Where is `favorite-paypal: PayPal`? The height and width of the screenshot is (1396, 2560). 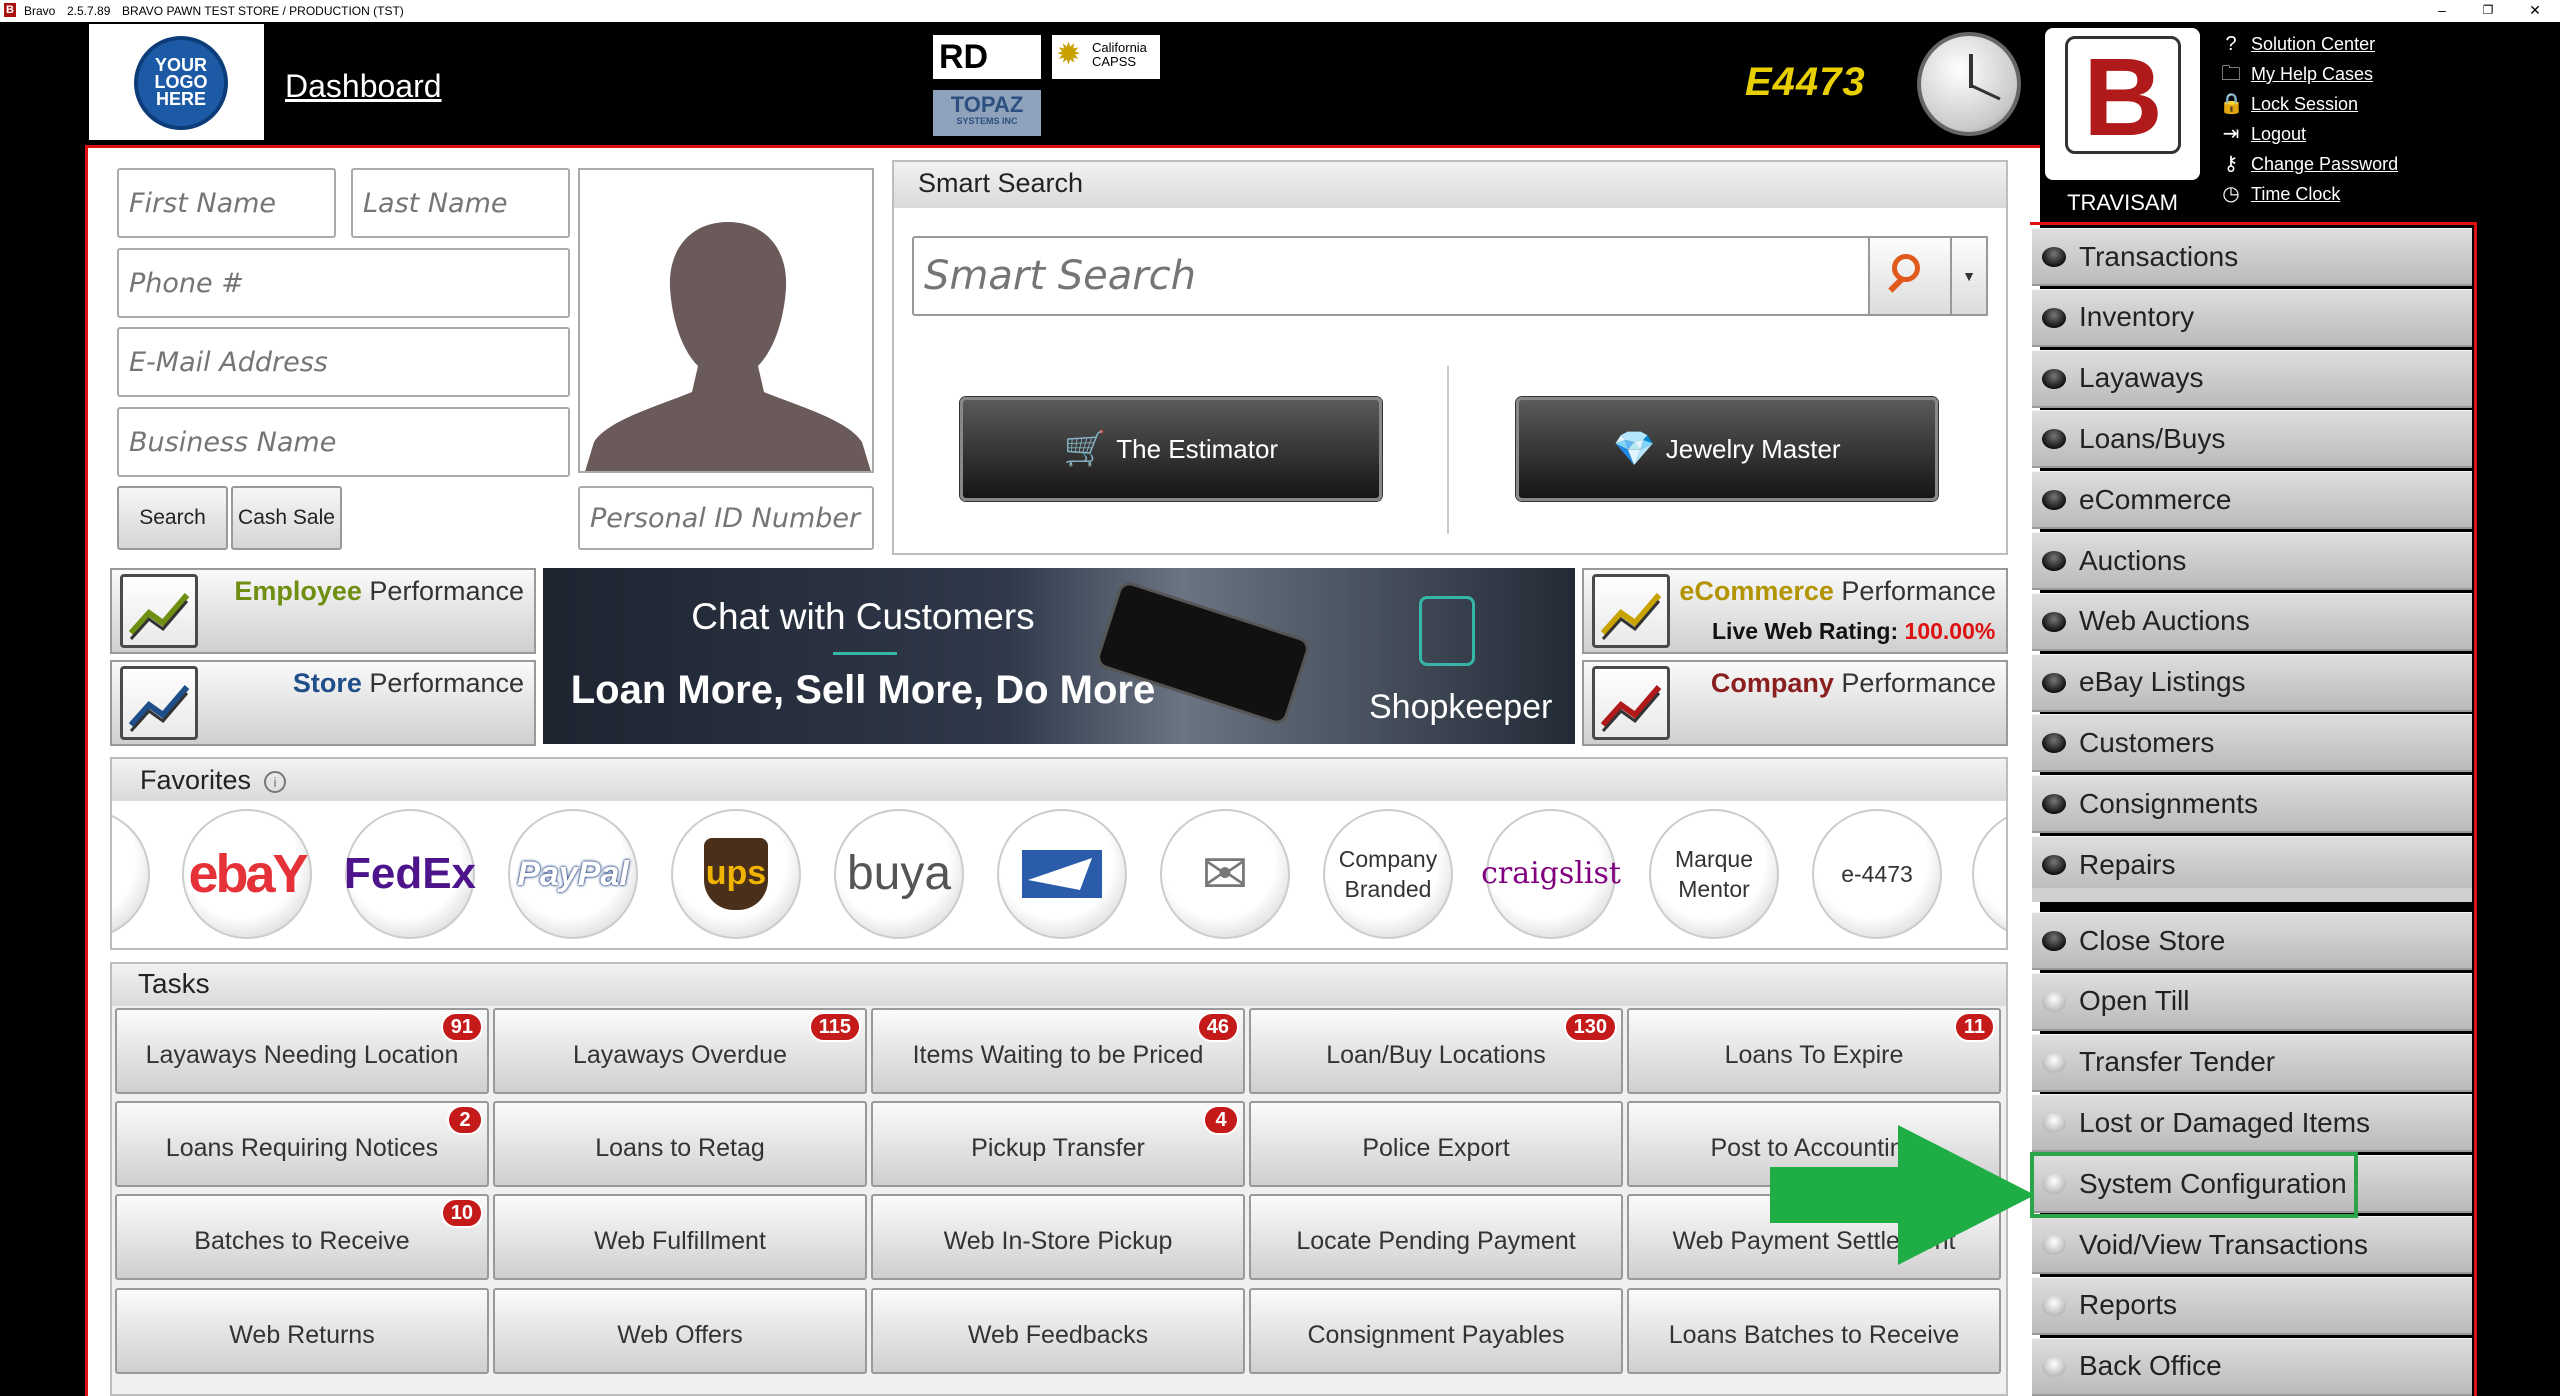
favorite-paypal: PayPal is located at coordinates (573, 874).